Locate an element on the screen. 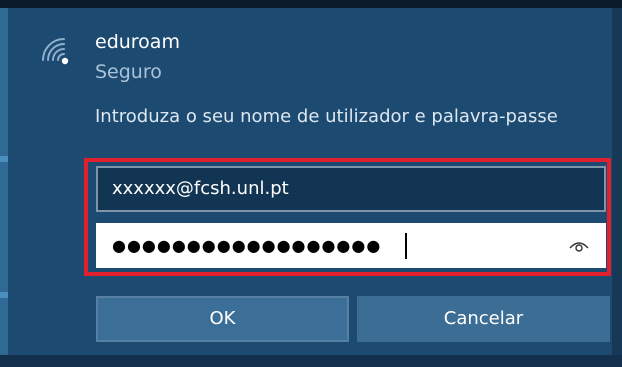 The image size is (622, 367). username-field: xxxxxx@fcsh.unl.pt is located at coordinates (351, 189).